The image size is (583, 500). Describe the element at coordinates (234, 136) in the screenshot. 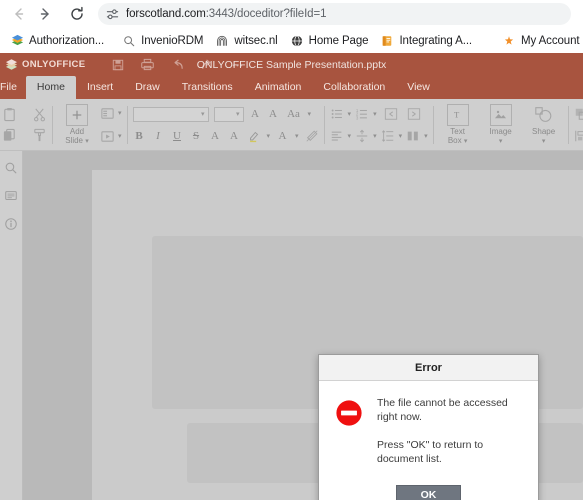

I see `subscript-button: A` at that location.